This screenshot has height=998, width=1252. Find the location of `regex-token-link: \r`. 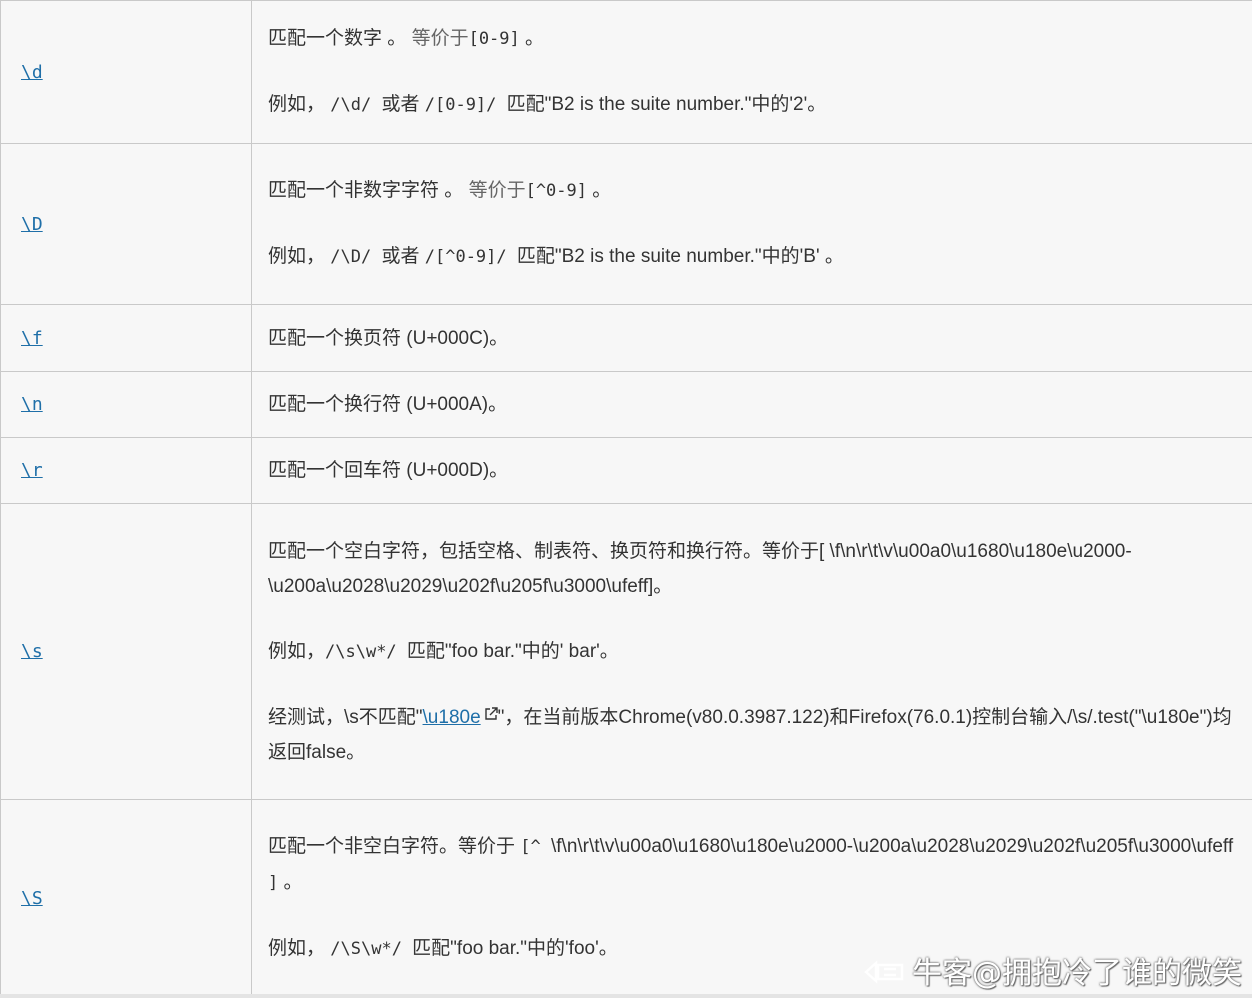

regex-token-link: \r is located at coordinates (32, 470).